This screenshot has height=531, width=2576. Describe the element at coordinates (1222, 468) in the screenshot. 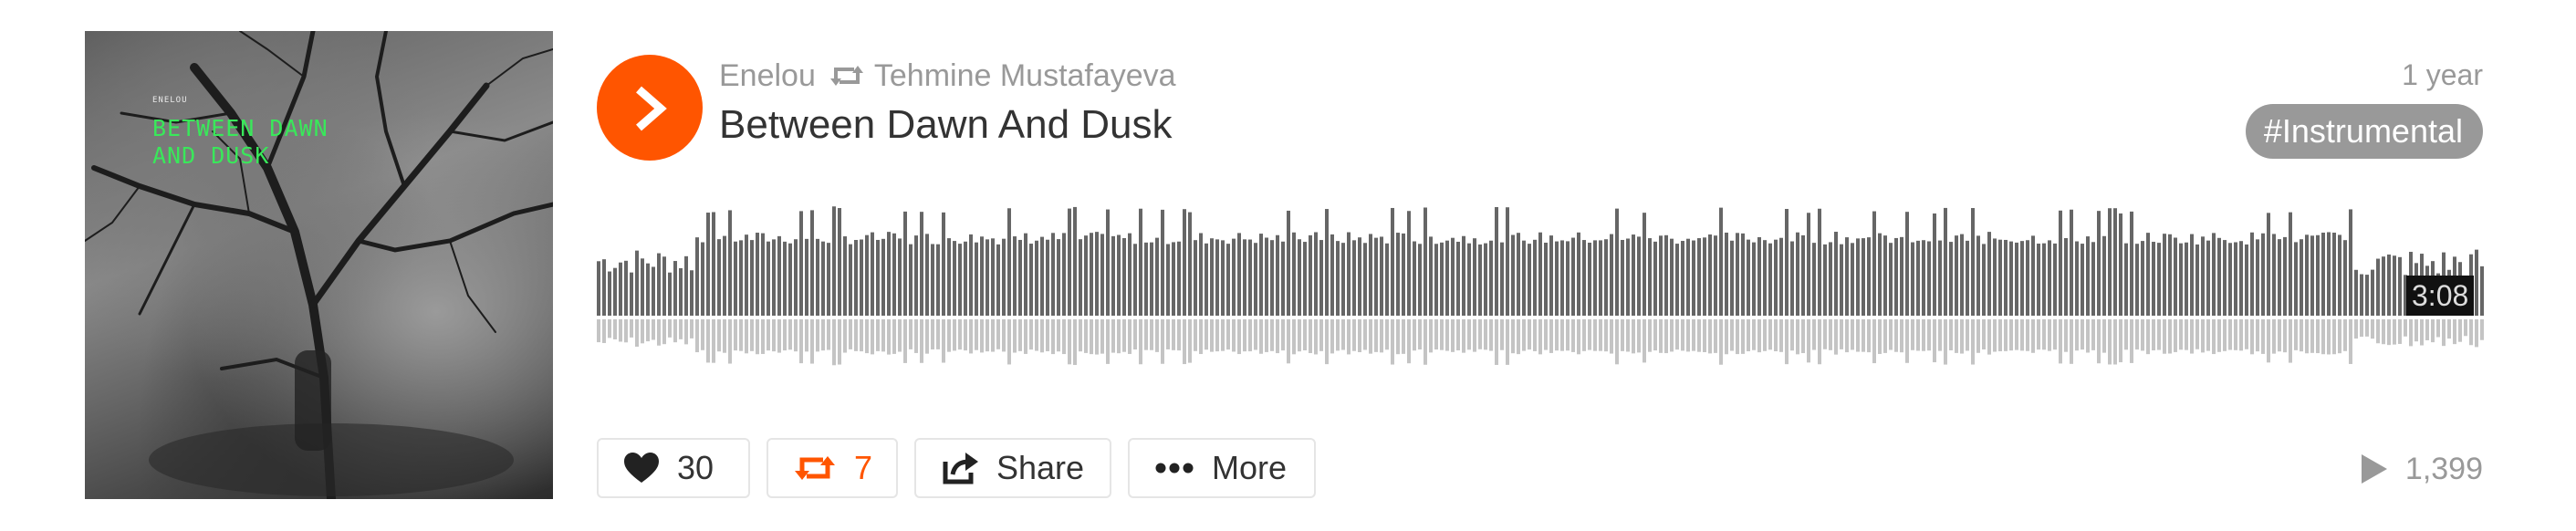

I see `more-button: More` at that location.